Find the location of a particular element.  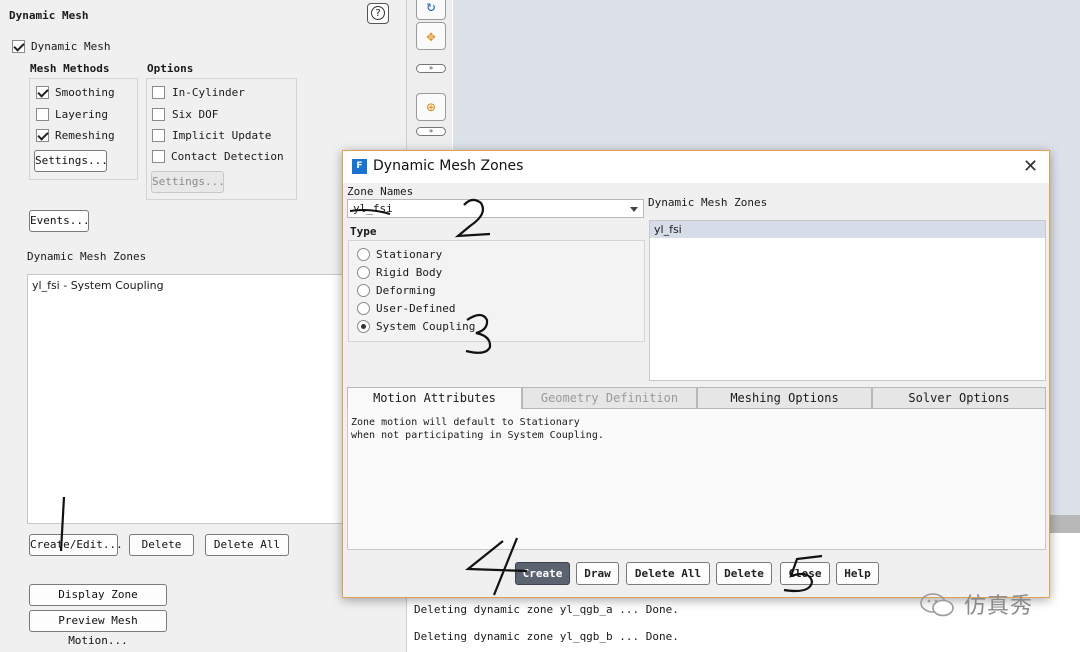

watermark-text: 仿真秀 is located at coordinates (999, 606).